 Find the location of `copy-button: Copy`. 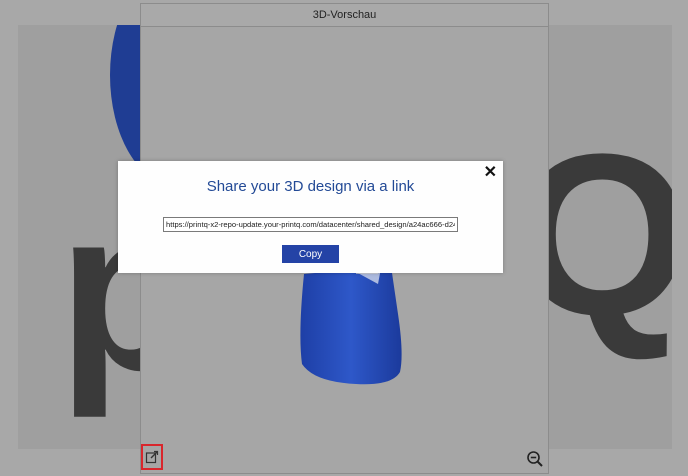

copy-button: Copy is located at coordinates (310, 254).